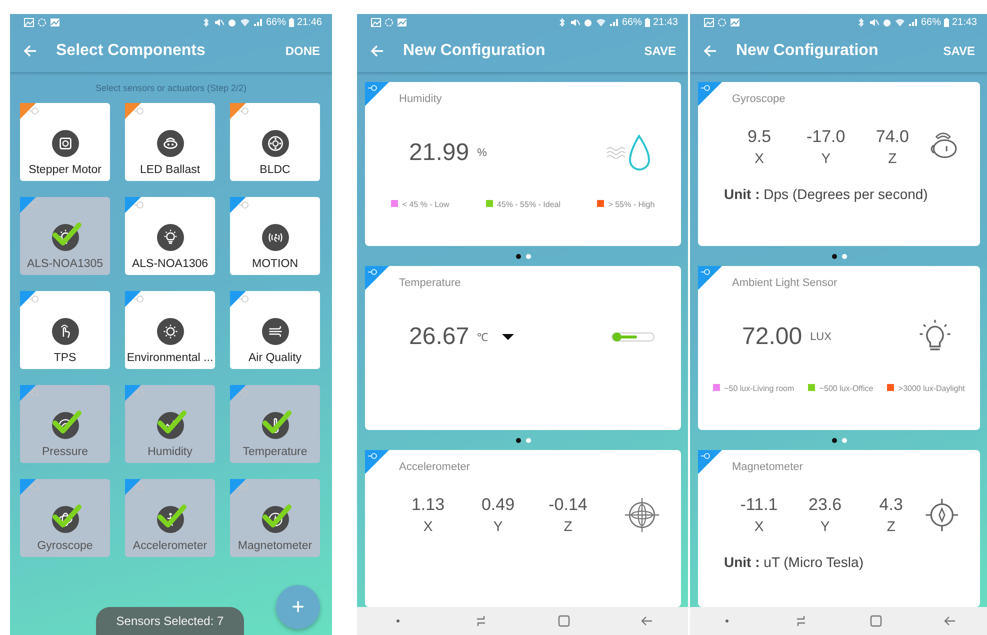 Image resolution: width=987 pixels, height=635 pixels. Describe the element at coordinates (528, 204) in the screenshot. I see `legend-label: 45% - 55% - Ideal` at that location.